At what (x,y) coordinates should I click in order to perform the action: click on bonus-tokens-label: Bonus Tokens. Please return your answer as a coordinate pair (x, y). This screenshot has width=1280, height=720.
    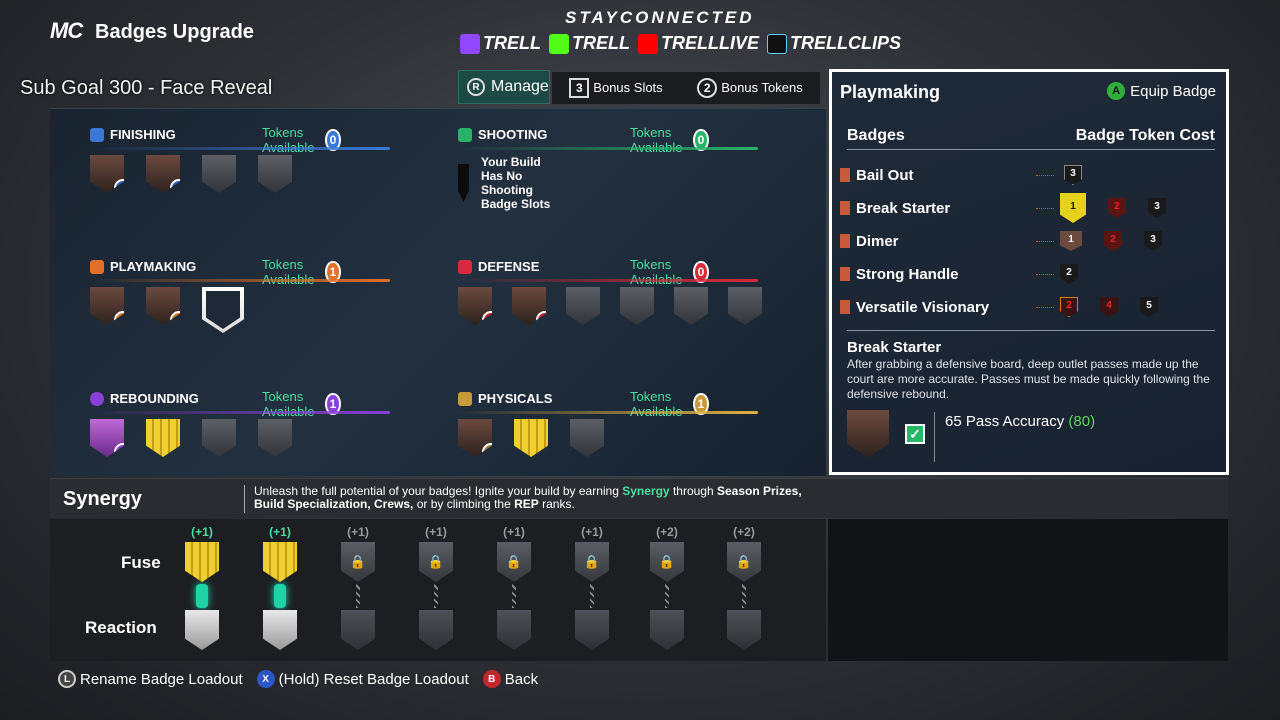
    Looking at the image, I should click on (762, 87).